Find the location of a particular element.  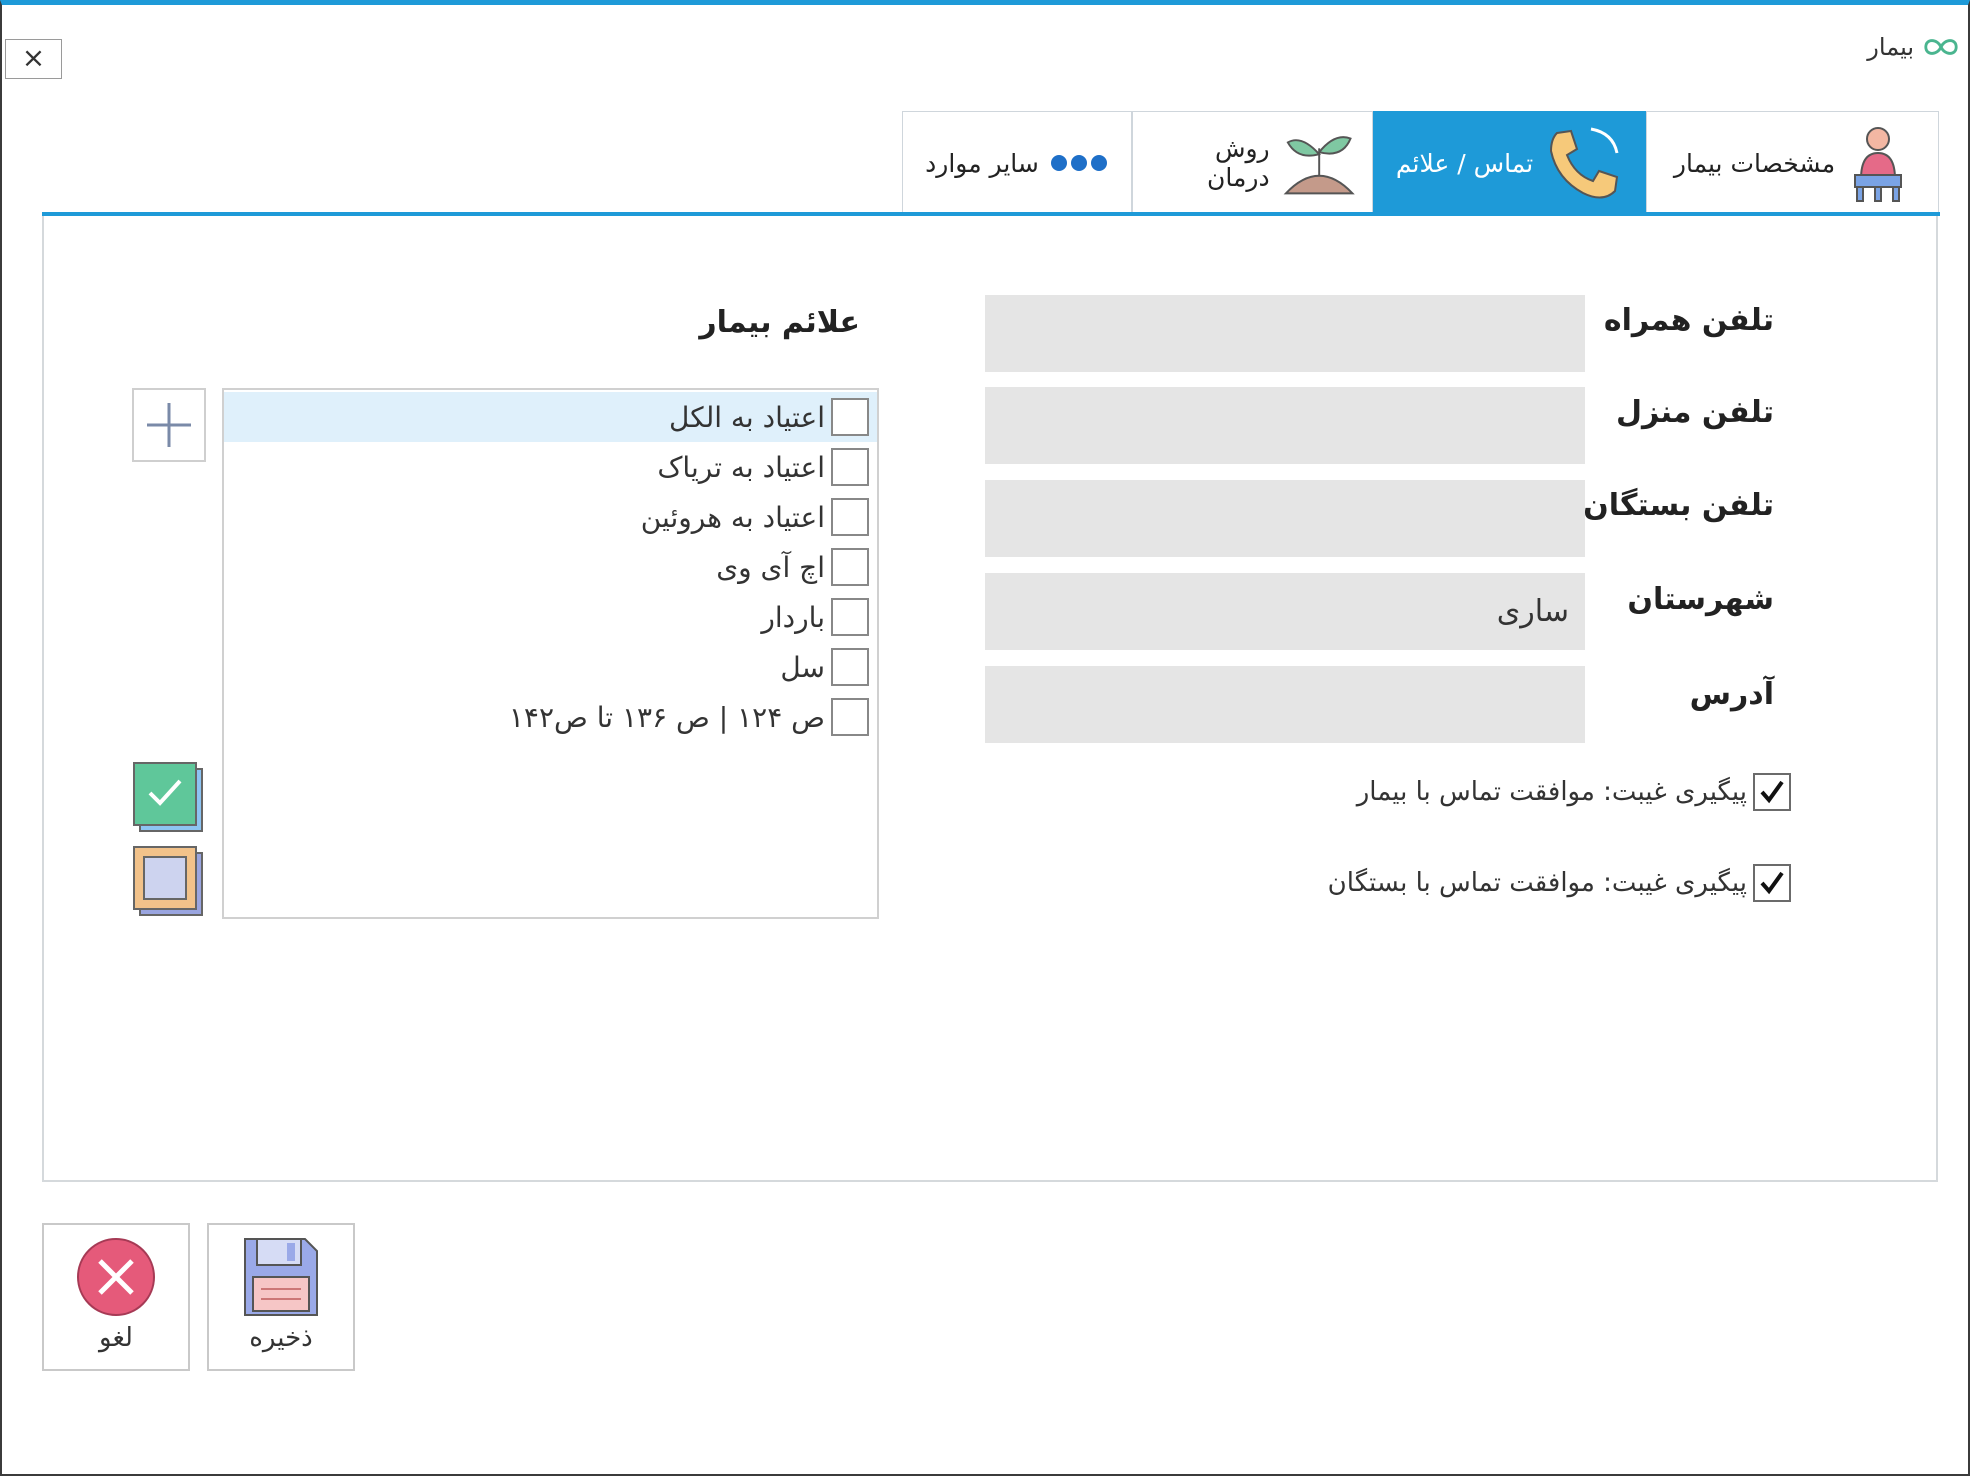

phone-icon is located at coordinates (1584, 163).